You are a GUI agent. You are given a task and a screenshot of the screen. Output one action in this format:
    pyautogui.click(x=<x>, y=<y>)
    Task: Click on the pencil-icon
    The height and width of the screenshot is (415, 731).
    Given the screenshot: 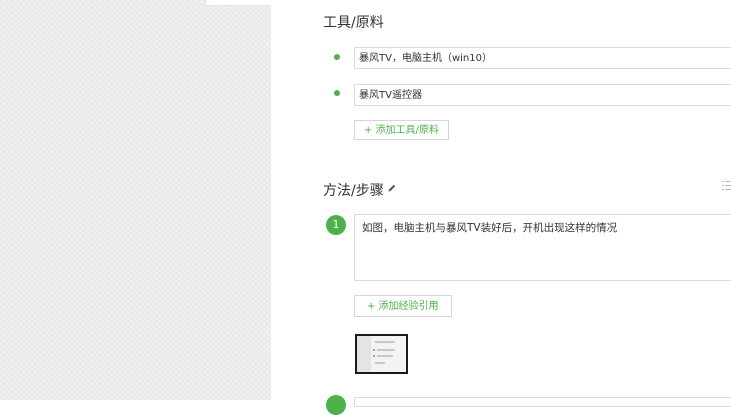 What is the action you would take?
    pyautogui.click(x=392, y=188)
    